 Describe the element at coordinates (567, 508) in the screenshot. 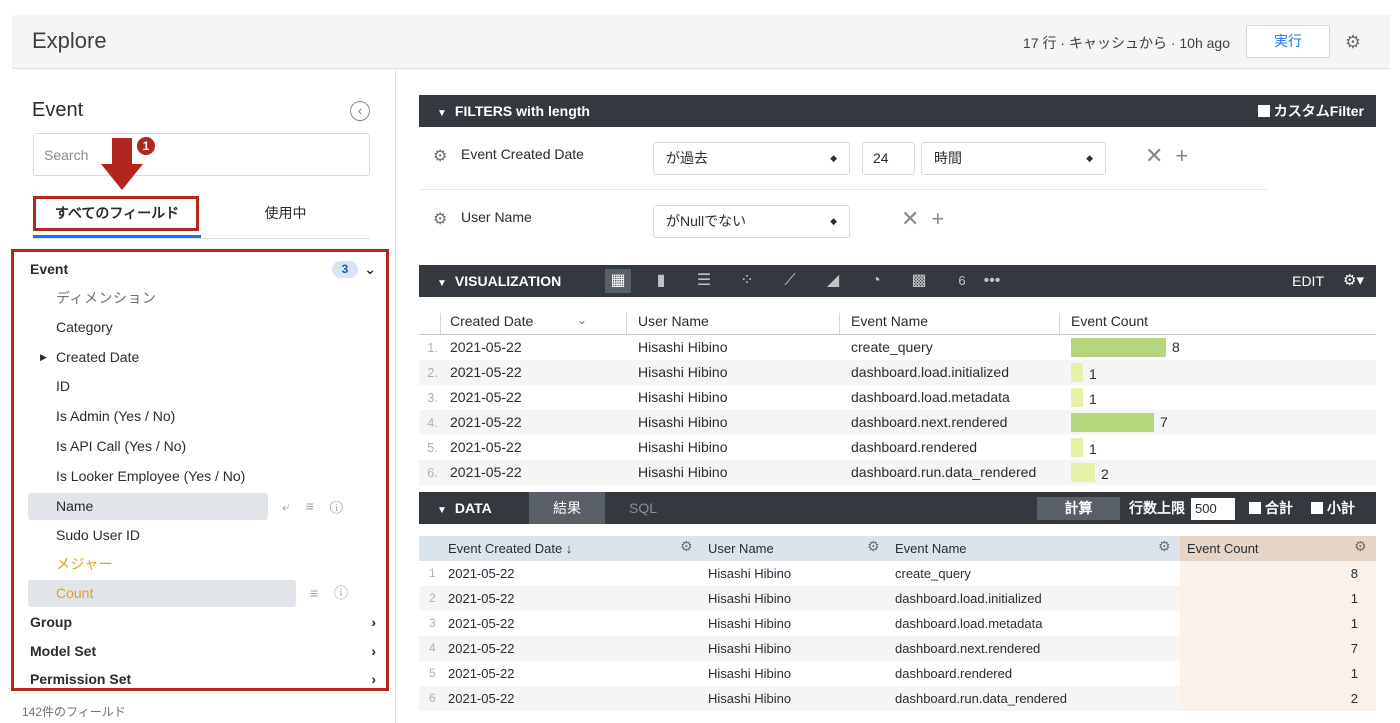

I see `tab-results: 結果` at that location.